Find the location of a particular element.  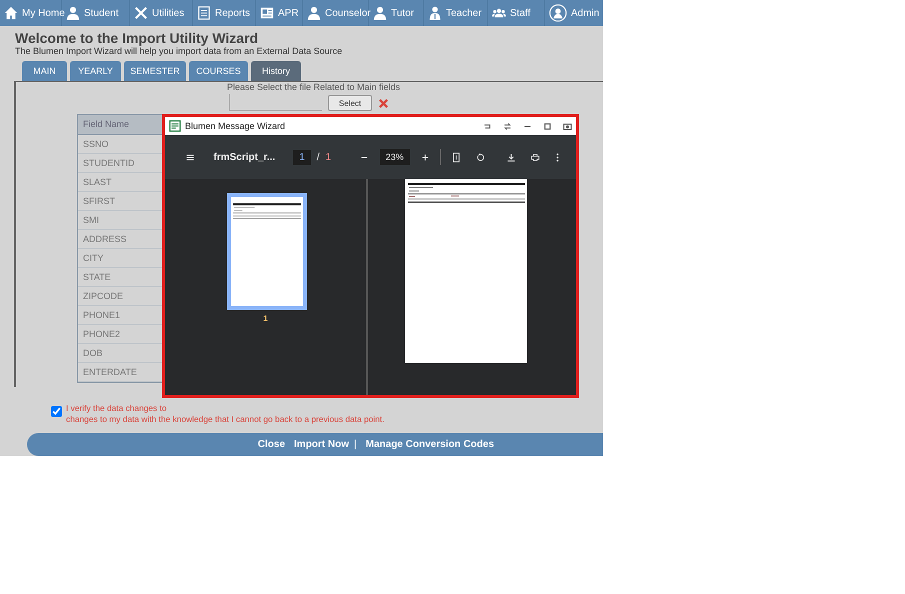

zoom-in-icon is located at coordinates (425, 157).